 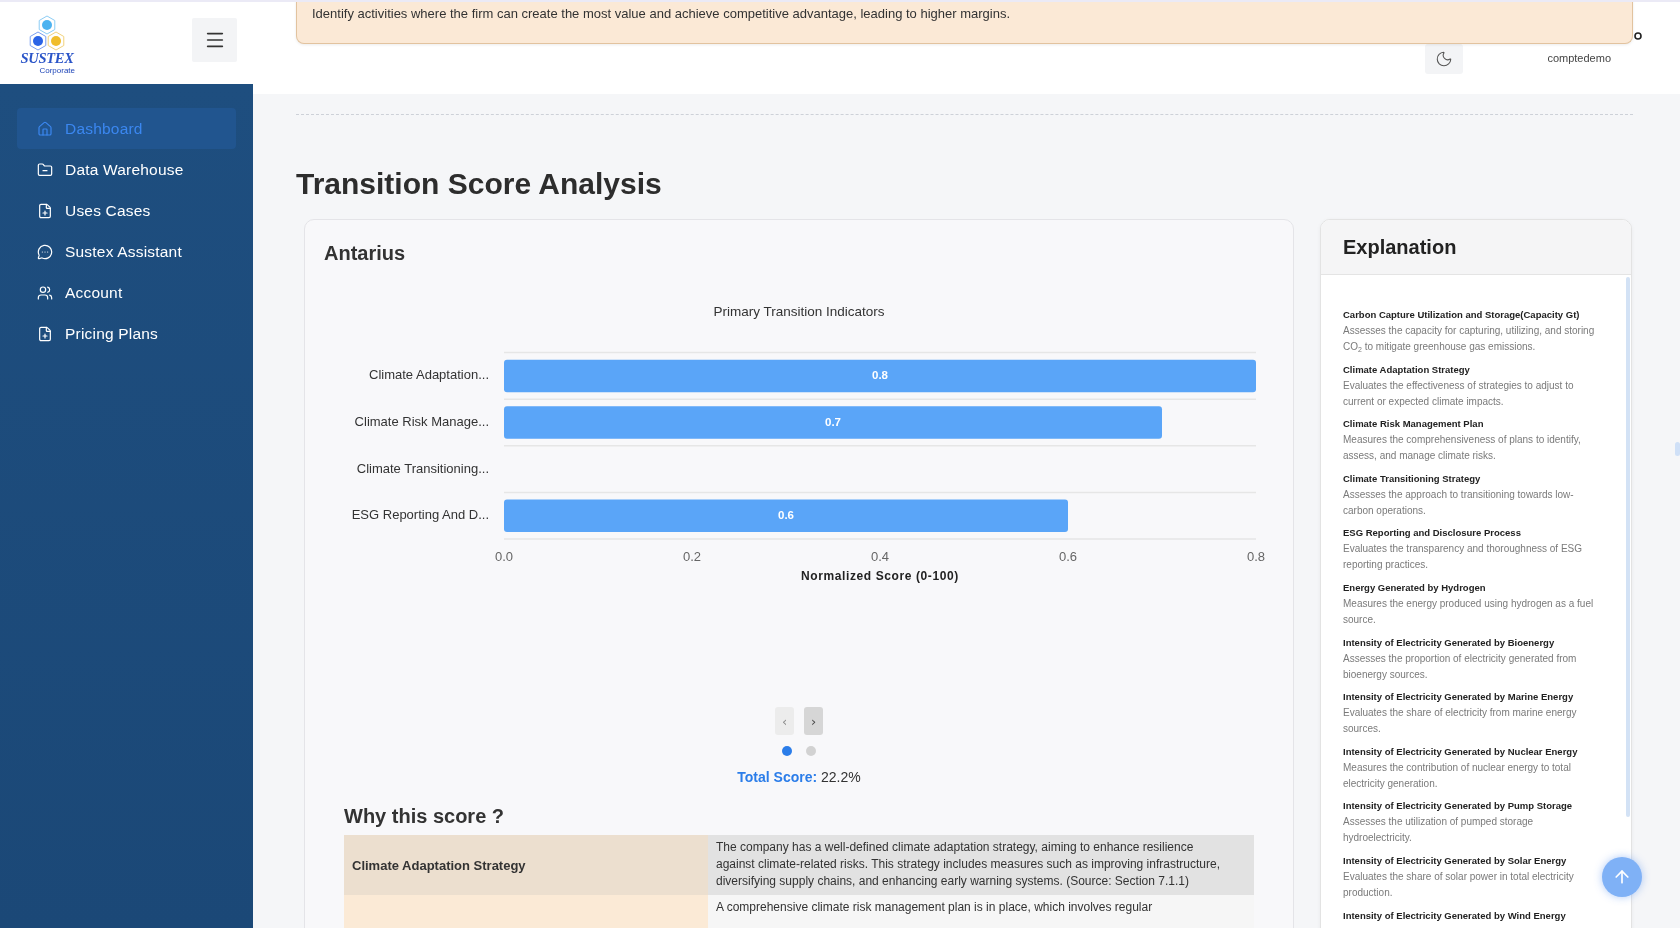 I want to click on tick-label: 0.8, so click(x=1256, y=557).